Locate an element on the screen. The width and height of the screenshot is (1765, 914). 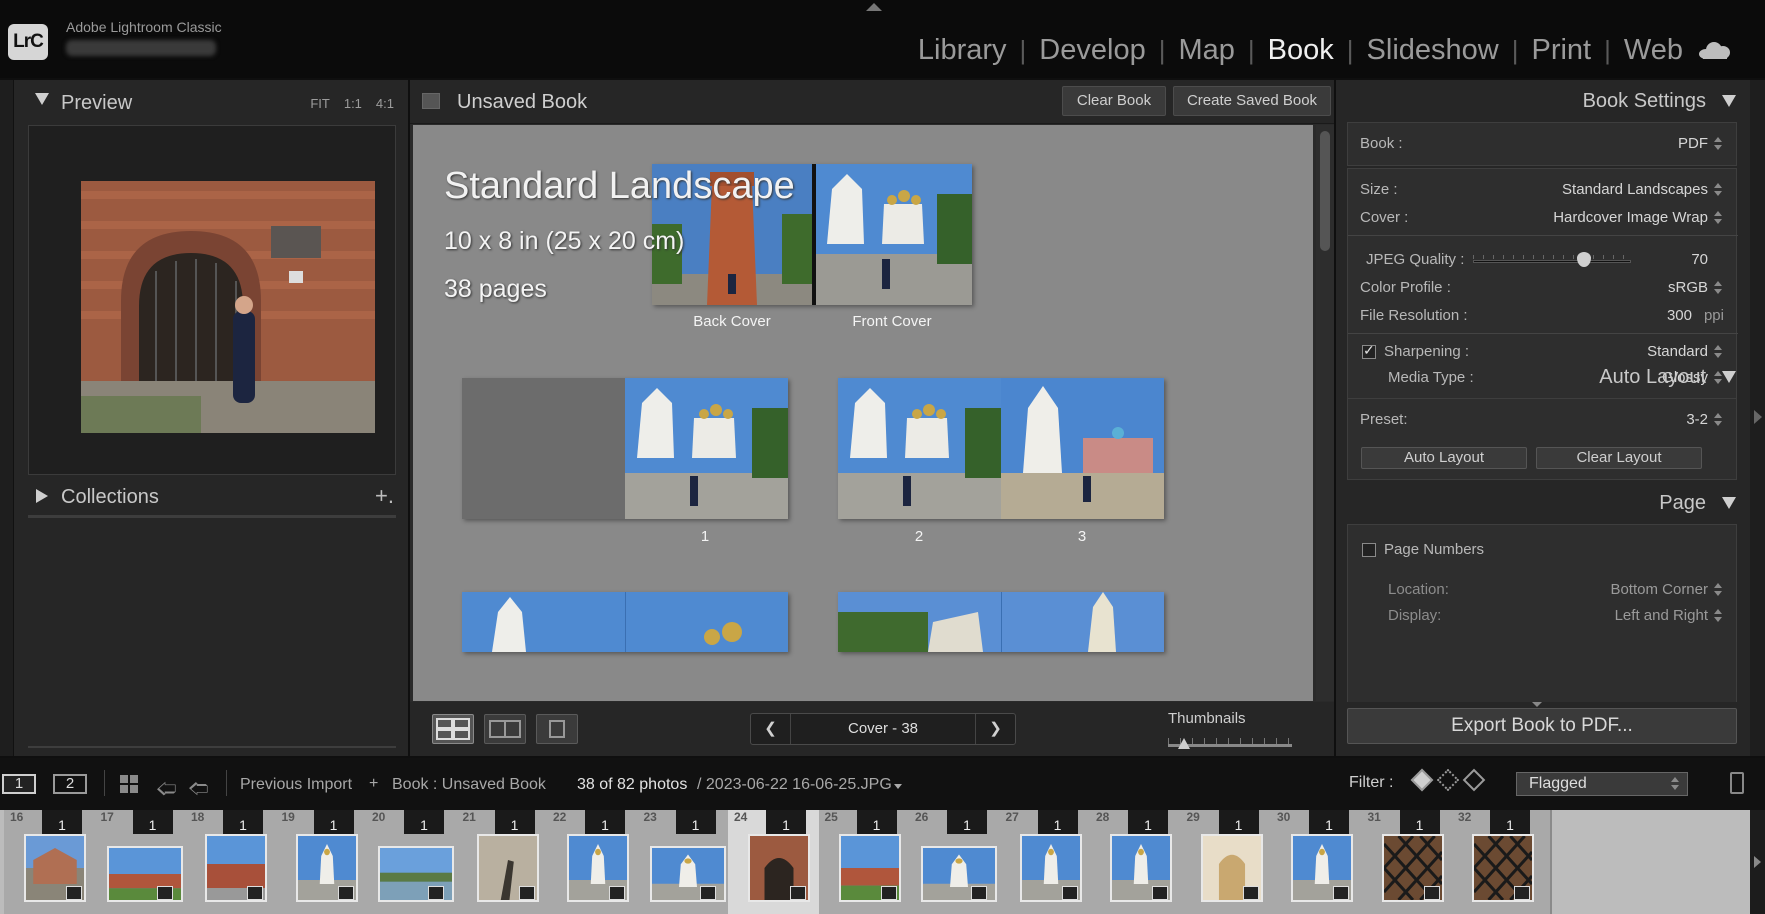
thumbnails-slider-handle is located at coordinates (1184, 743).